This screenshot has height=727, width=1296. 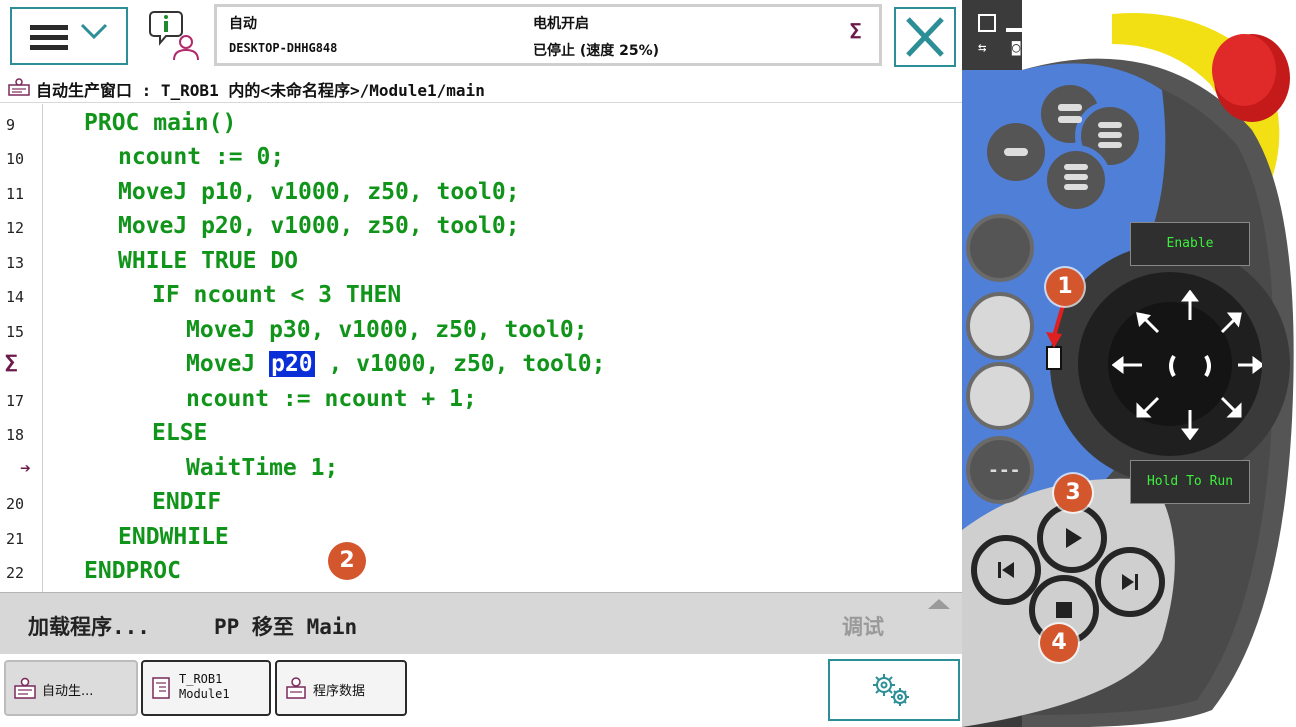 I want to click on callout-badge: 3, so click(x=1073, y=493).